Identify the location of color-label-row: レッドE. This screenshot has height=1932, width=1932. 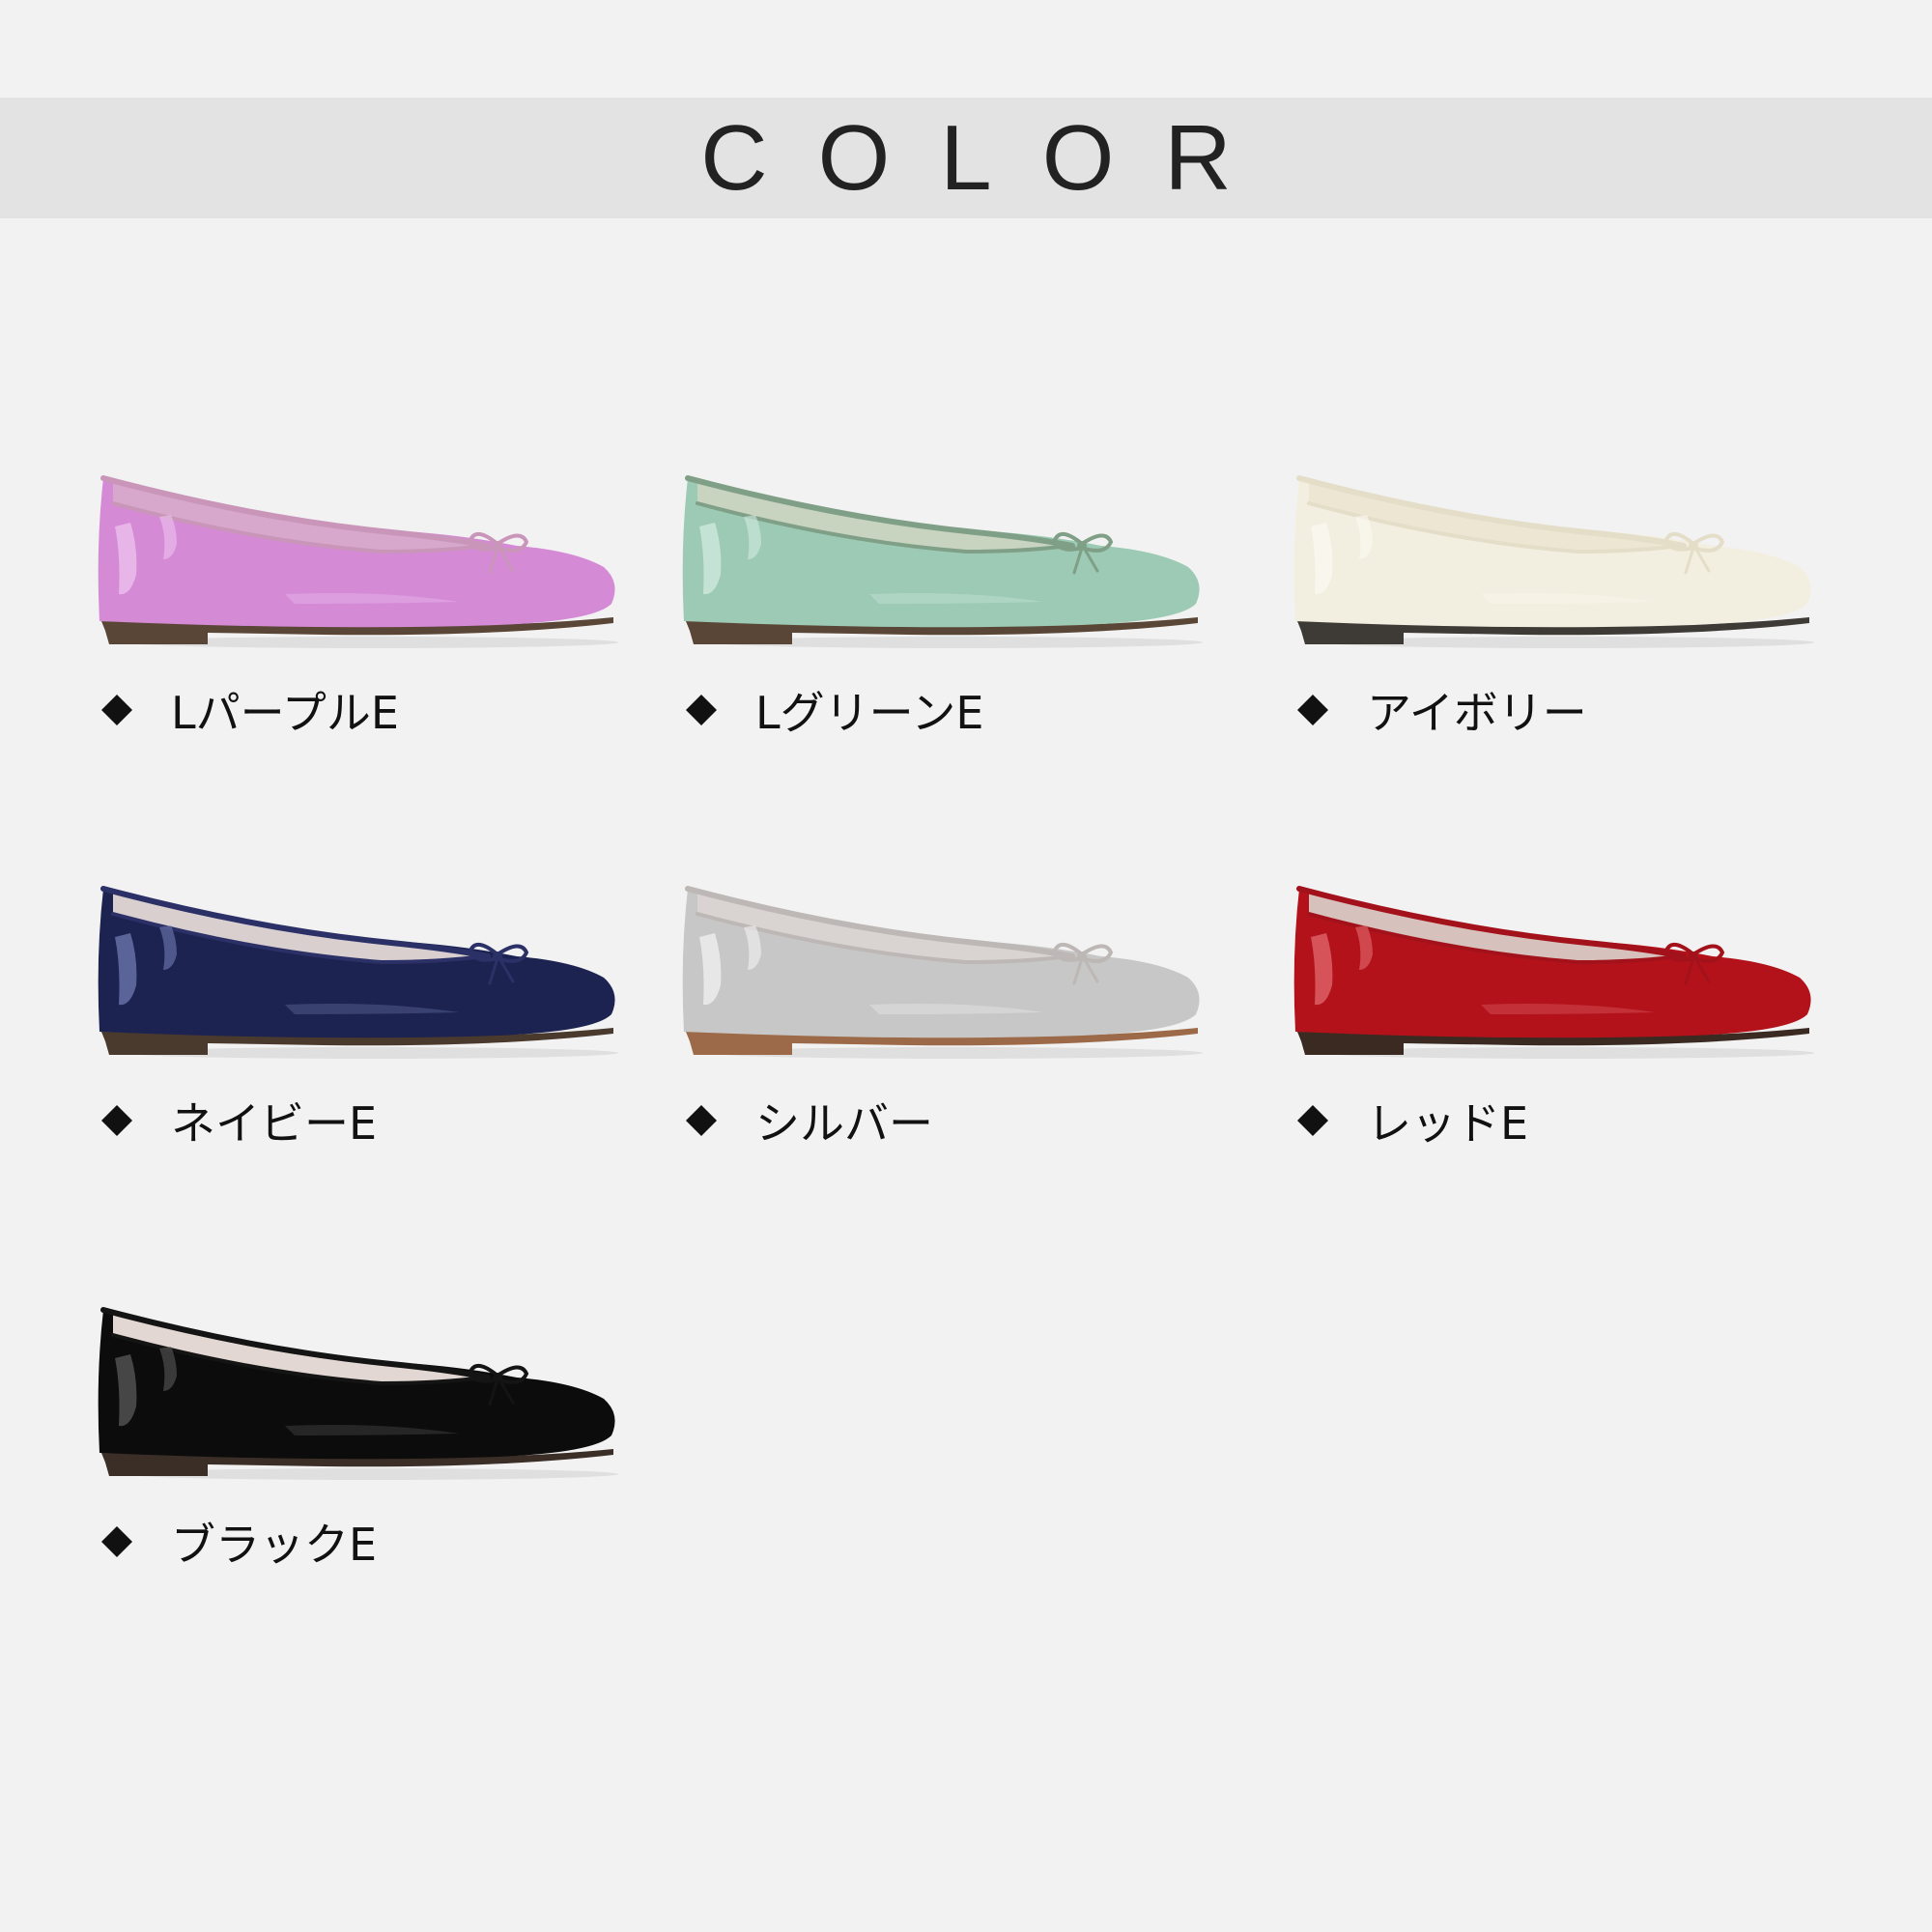
(1408, 1121).